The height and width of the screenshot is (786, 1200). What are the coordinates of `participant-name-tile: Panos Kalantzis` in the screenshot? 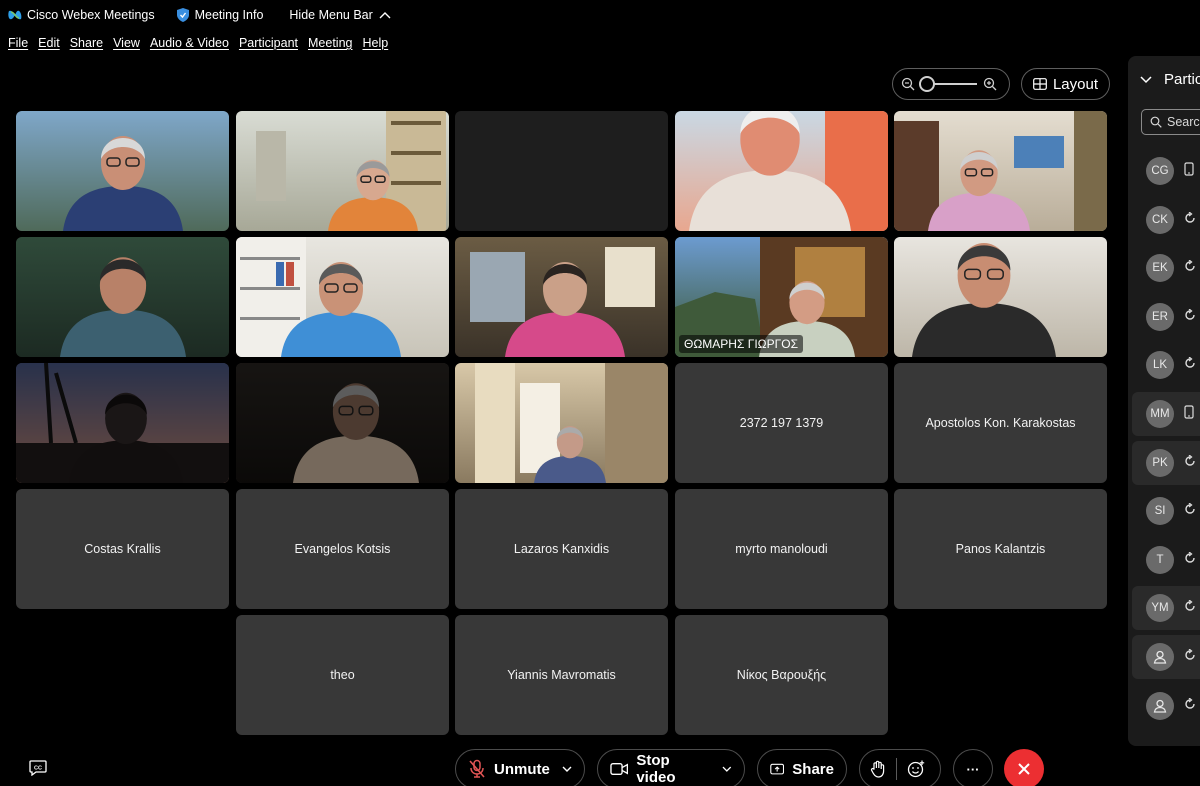 It's located at (1000, 549).